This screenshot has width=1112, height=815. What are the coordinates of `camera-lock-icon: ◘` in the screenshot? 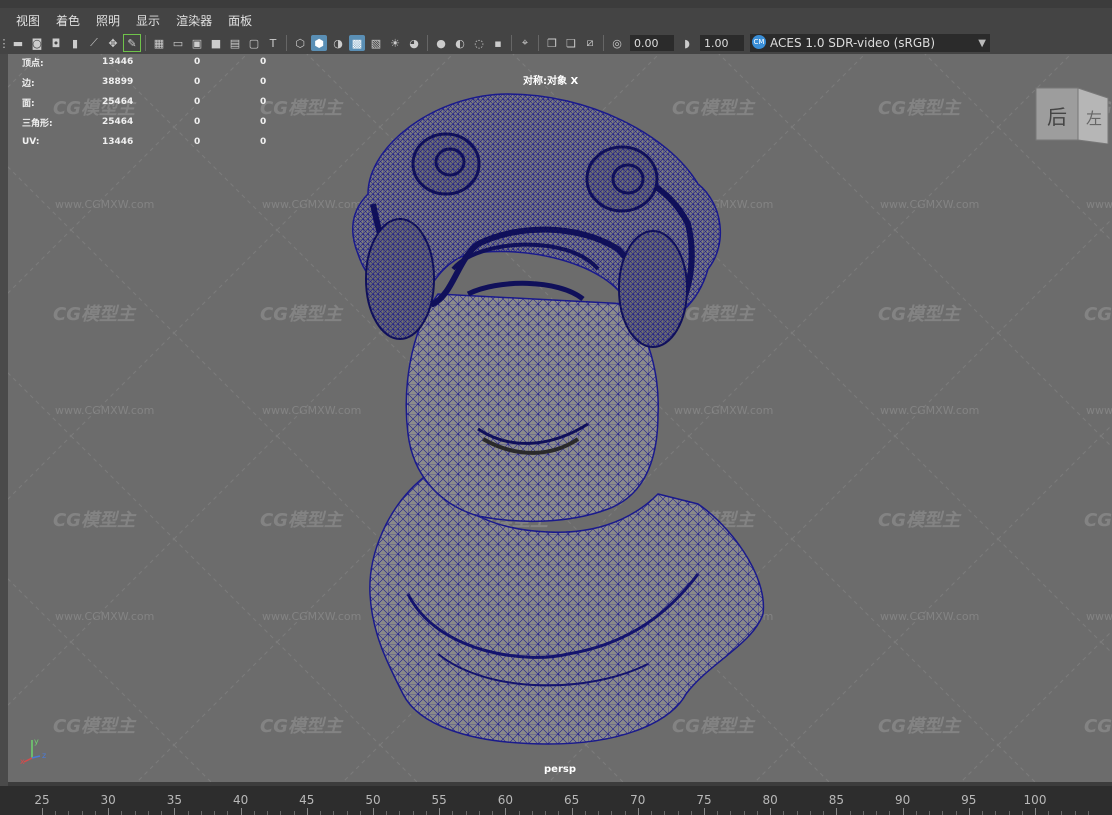 It's located at (56, 43).